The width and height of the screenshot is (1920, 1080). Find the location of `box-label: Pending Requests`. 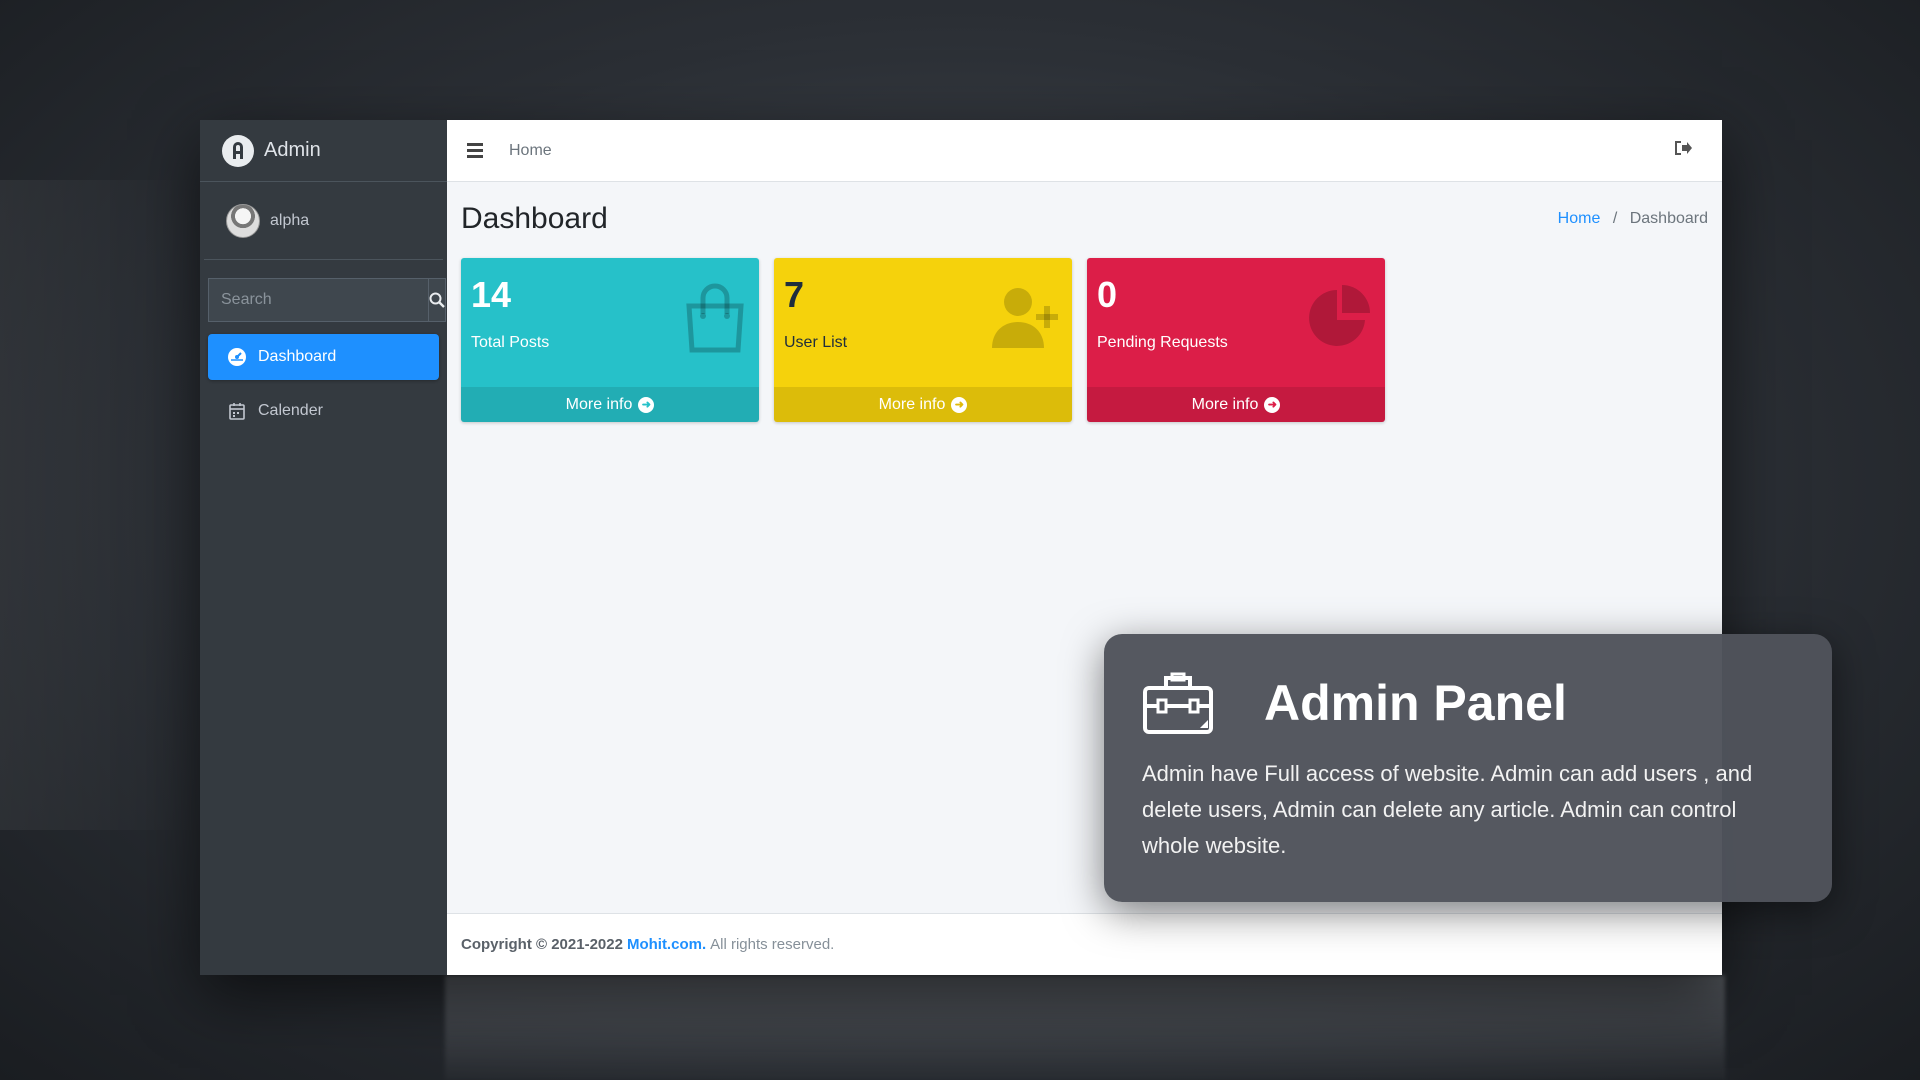

box-label: Pending Requests is located at coordinates (1162, 342).